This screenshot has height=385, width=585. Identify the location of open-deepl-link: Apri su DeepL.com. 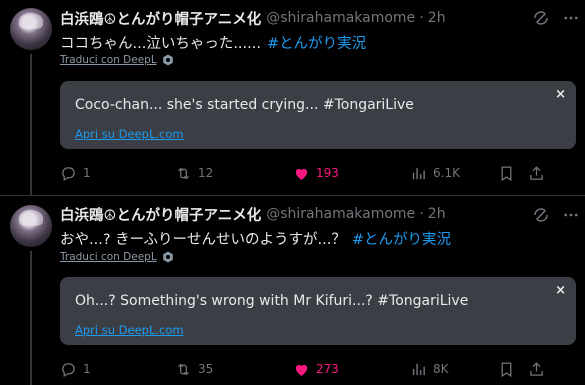
(129, 330).